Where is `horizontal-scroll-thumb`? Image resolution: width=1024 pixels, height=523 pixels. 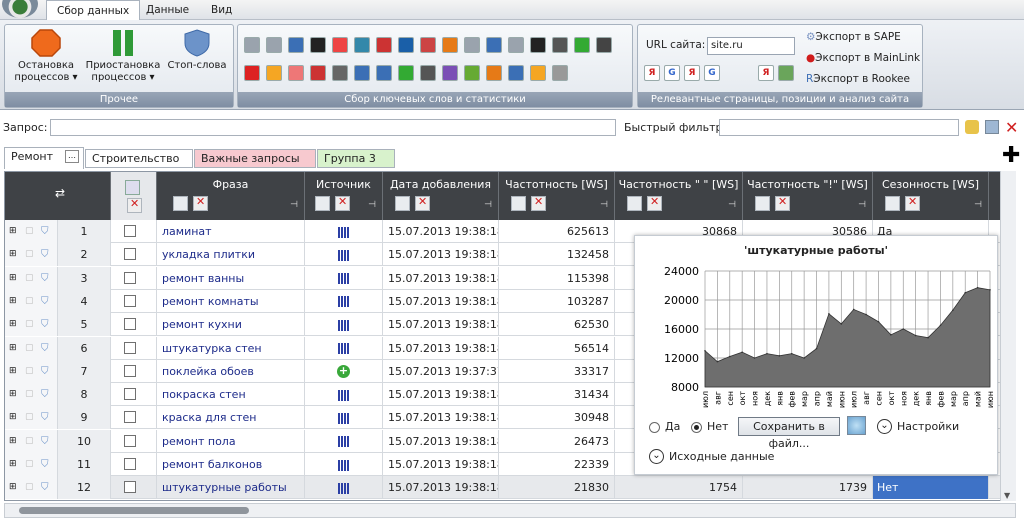 horizontal-scroll-thumb is located at coordinates (134, 510).